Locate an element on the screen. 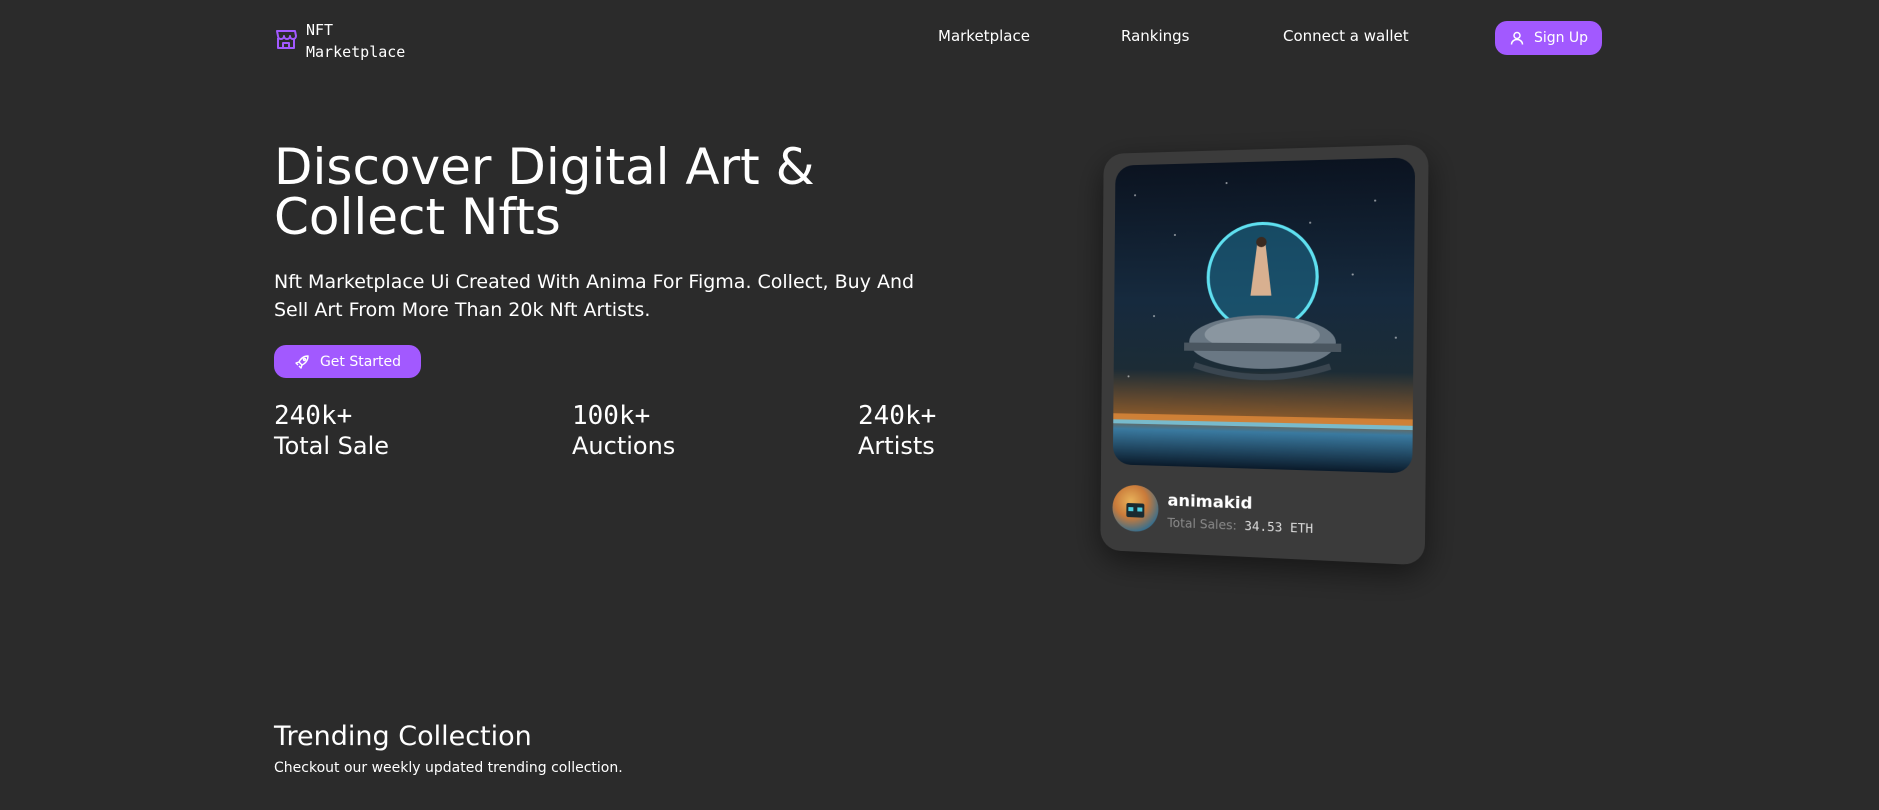 This screenshot has width=1879, height=810. hero-title: Discover Digital Art & Collect Nfts is located at coordinates (544, 192).